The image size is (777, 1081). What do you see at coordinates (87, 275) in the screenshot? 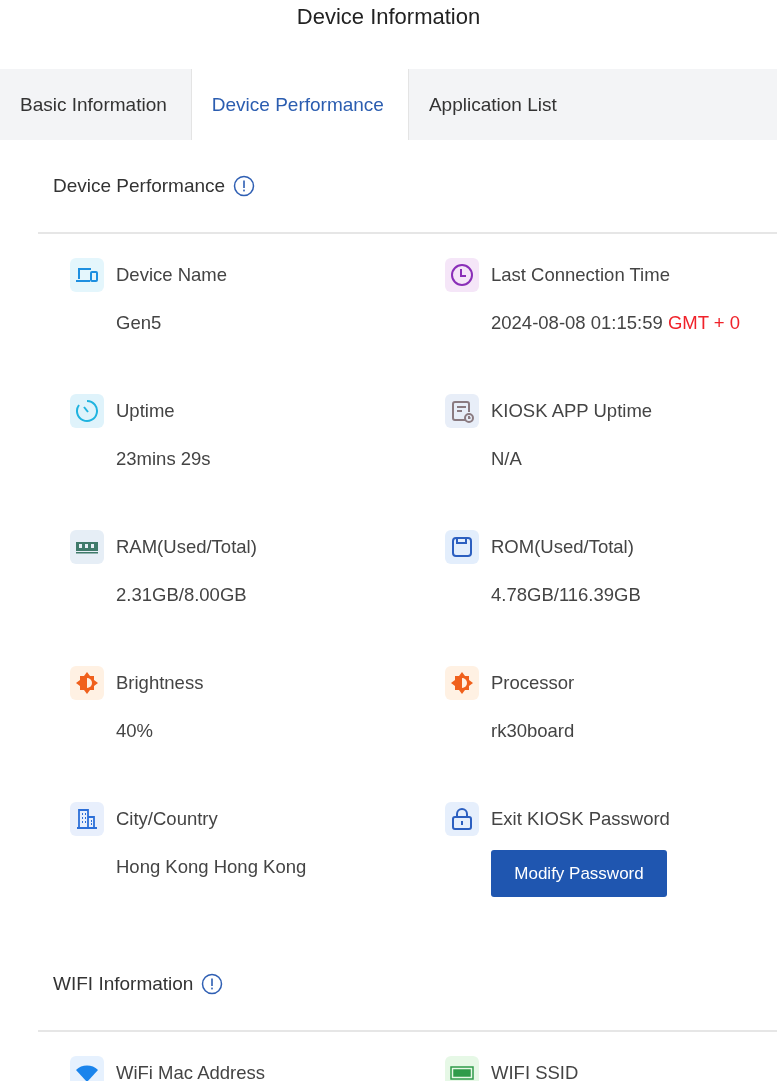
I see `laptop-phone-icon` at bounding box center [87, 275].